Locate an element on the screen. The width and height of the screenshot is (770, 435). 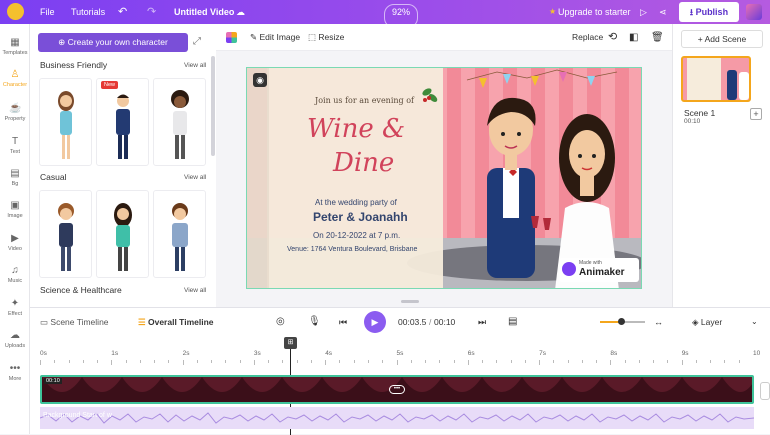
share-icon: ⋖ is located at coordinates (663, 12).